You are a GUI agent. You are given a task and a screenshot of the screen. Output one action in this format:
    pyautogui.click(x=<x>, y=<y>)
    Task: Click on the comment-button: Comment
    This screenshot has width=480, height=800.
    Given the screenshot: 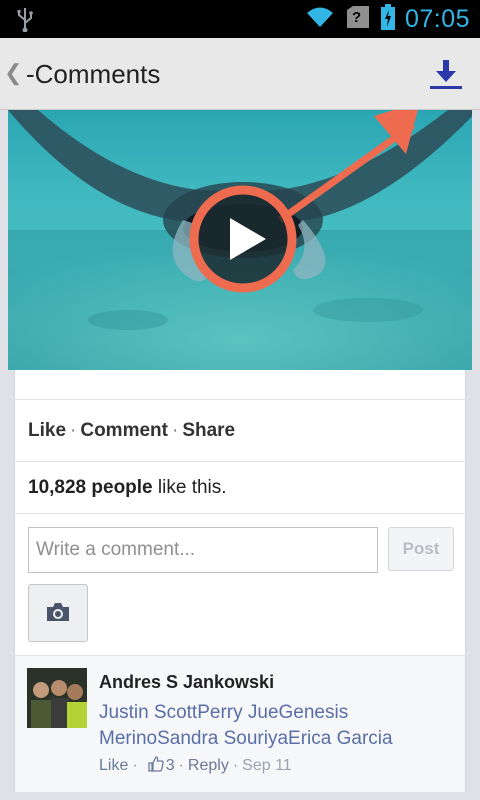 What is the action you would take?
    pyautogui.click(x=124, y=430)
    